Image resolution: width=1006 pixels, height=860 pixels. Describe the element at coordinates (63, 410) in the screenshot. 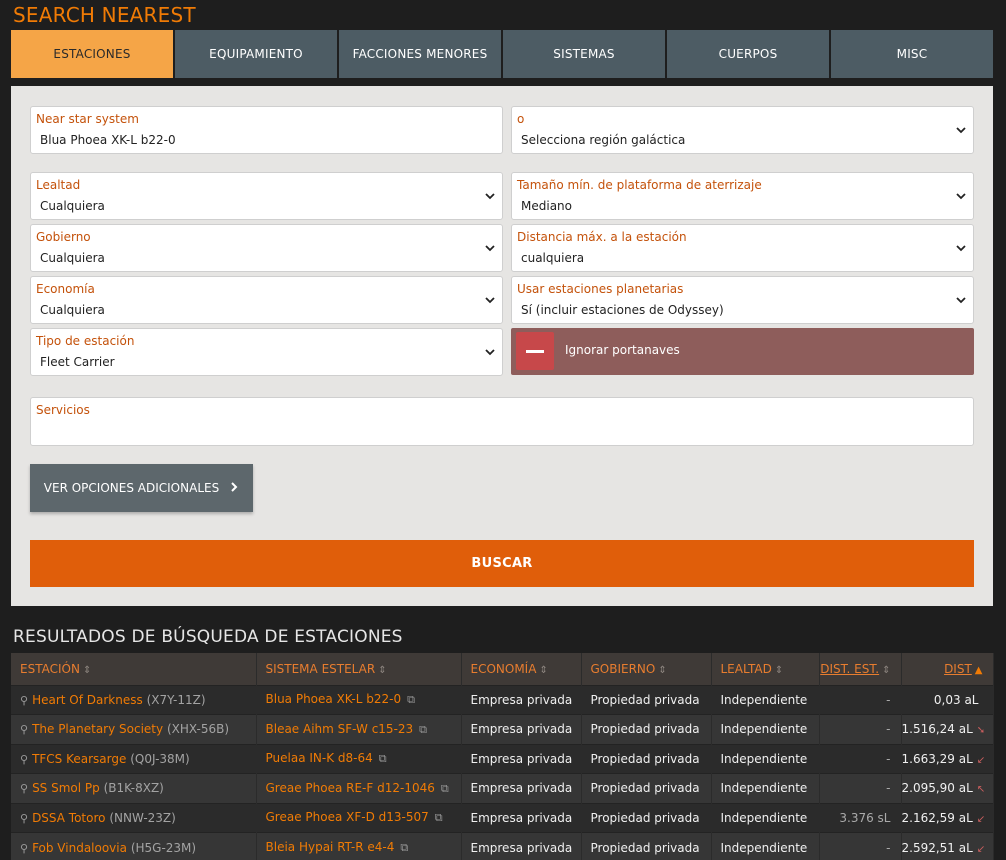

I see `services-label: Servicios` at that location.